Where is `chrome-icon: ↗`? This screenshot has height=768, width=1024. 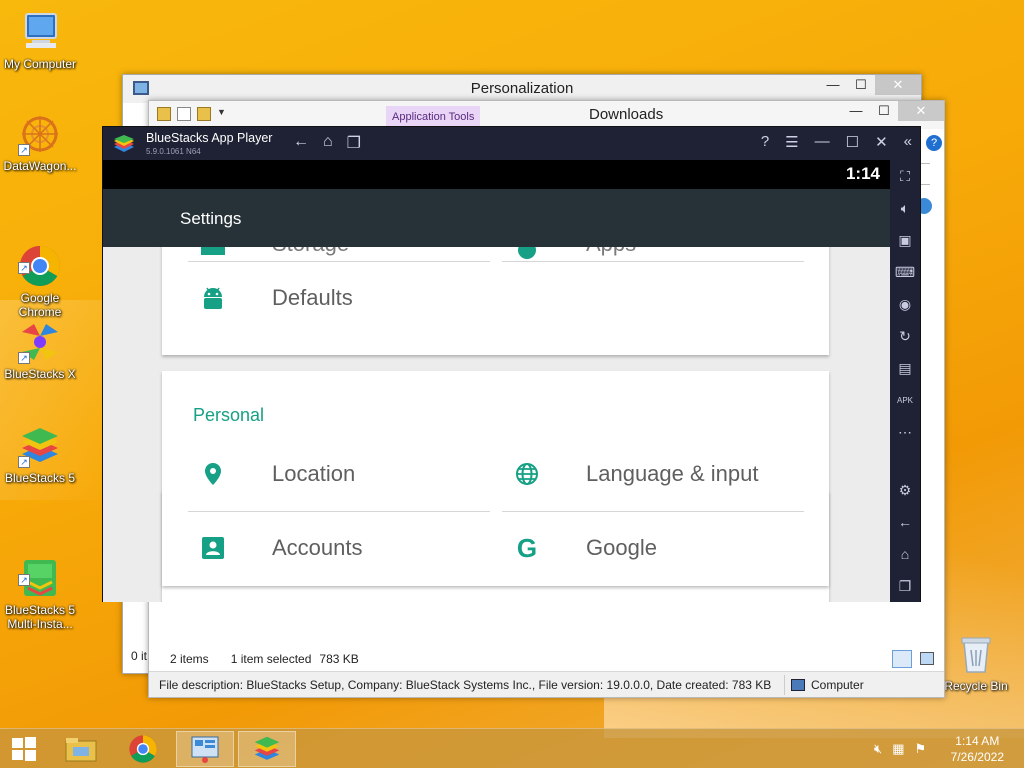
chrome-icon: ↗ is located at coordinates (40, 258).